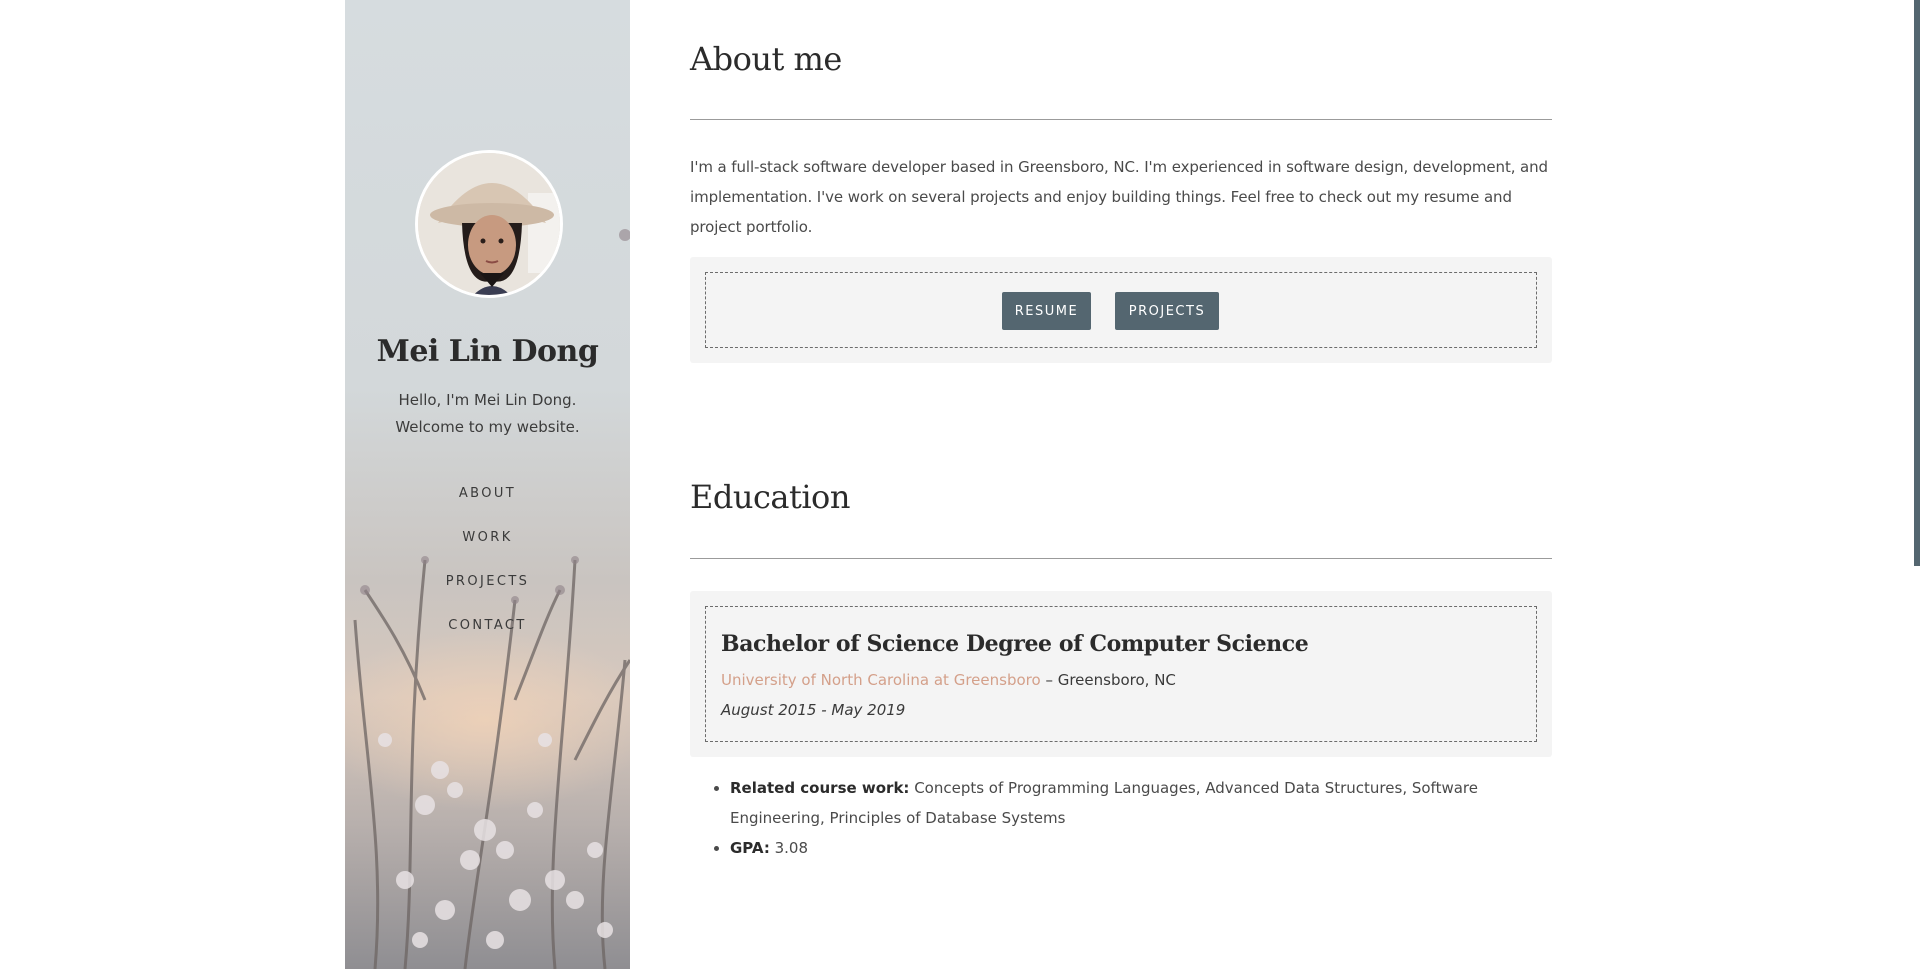  I want to click on about-divider, so click(1121, 119).